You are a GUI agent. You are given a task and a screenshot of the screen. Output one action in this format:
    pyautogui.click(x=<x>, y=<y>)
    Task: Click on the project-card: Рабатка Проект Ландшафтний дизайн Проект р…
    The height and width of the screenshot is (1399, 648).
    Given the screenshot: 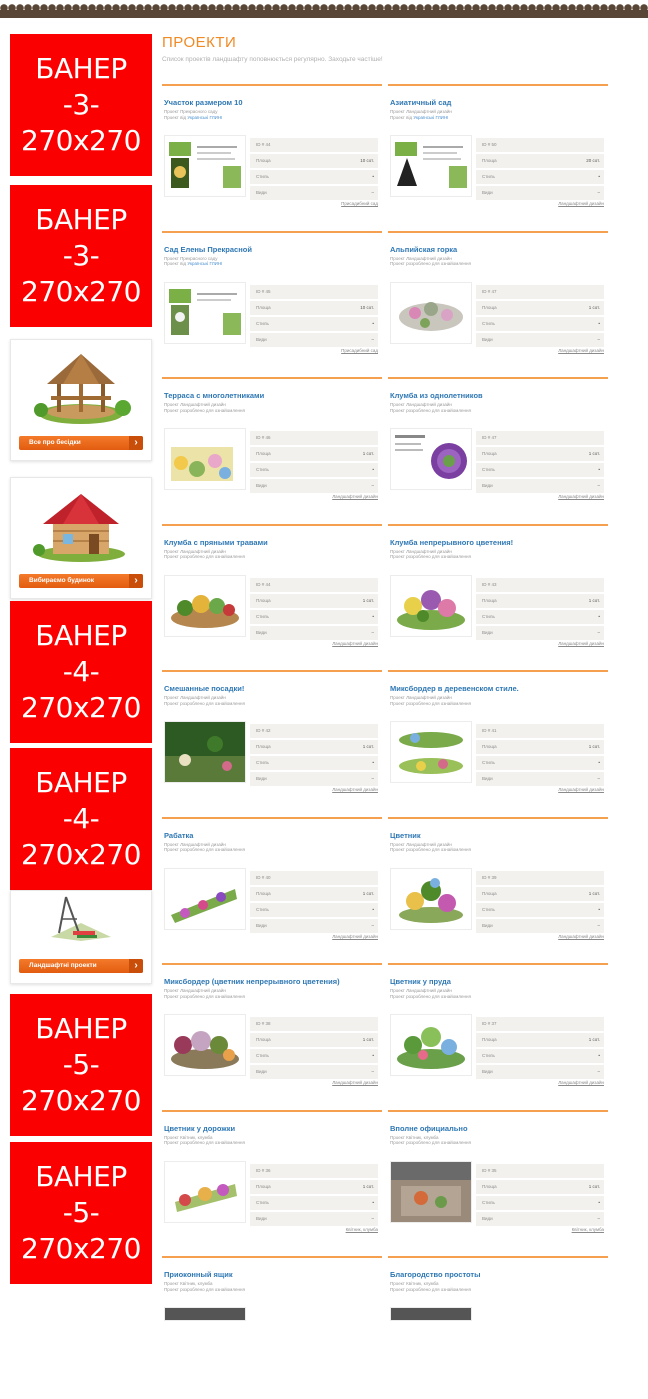 What is the action you would take?
    pyautogui.click(x=272, y=888)
    